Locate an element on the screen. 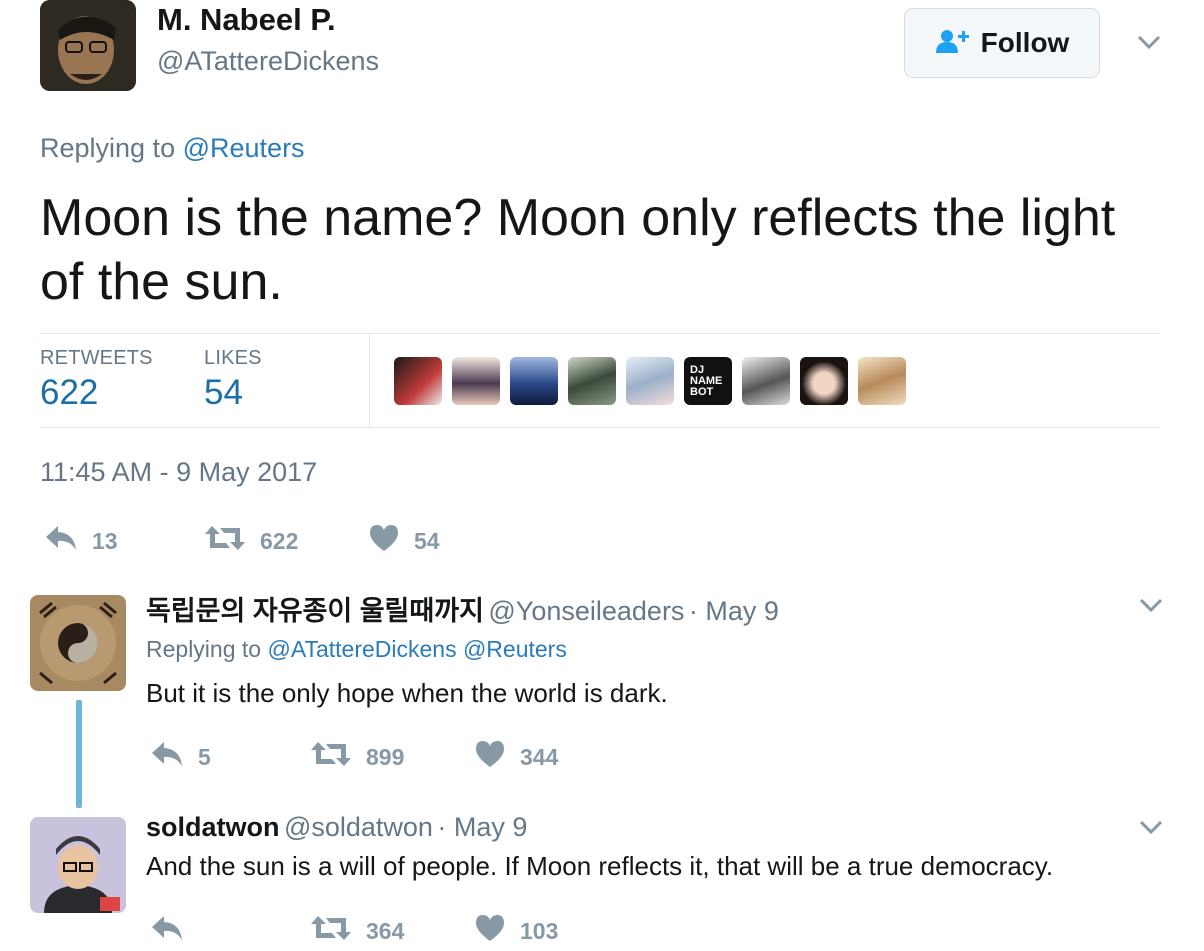 The image size is (1204, 951). like-count: 54 is located at coordinates (427, 540).